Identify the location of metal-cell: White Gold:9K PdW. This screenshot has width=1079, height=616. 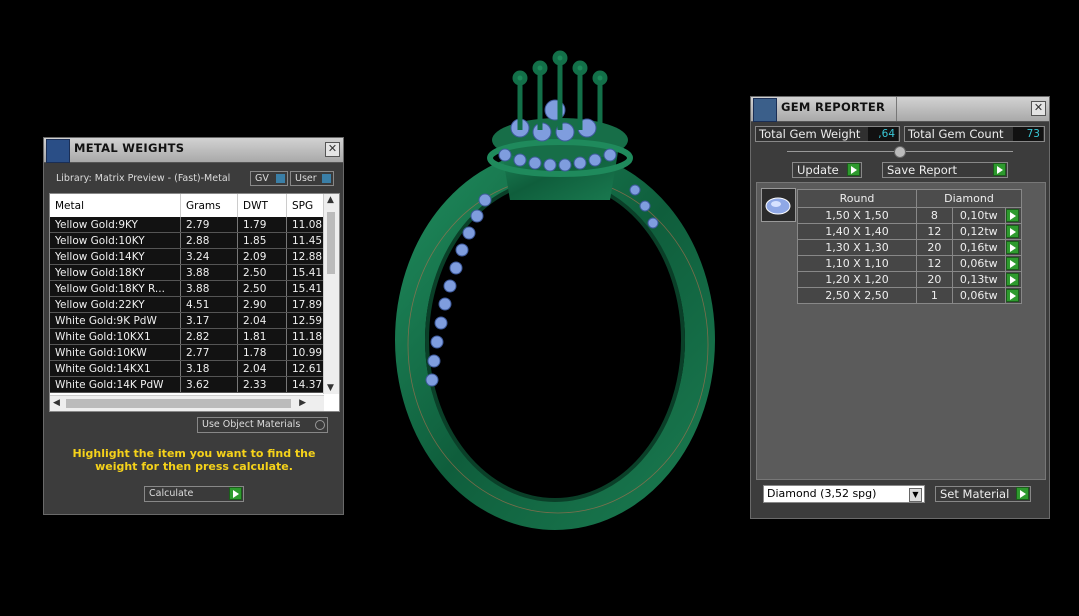
(115, 320).